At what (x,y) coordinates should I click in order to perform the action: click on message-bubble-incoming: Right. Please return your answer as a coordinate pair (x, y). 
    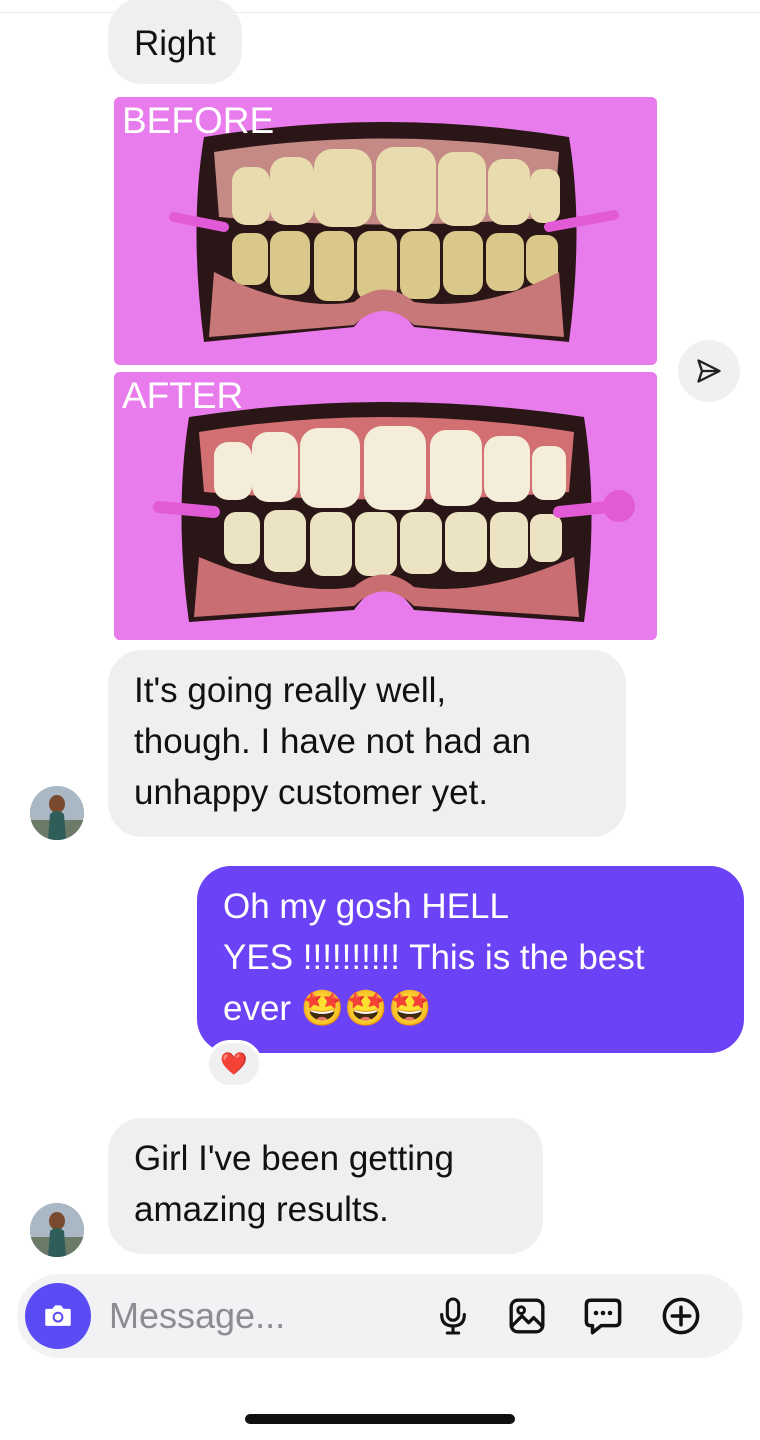
    Looking at the image, I should click on (175, 42).